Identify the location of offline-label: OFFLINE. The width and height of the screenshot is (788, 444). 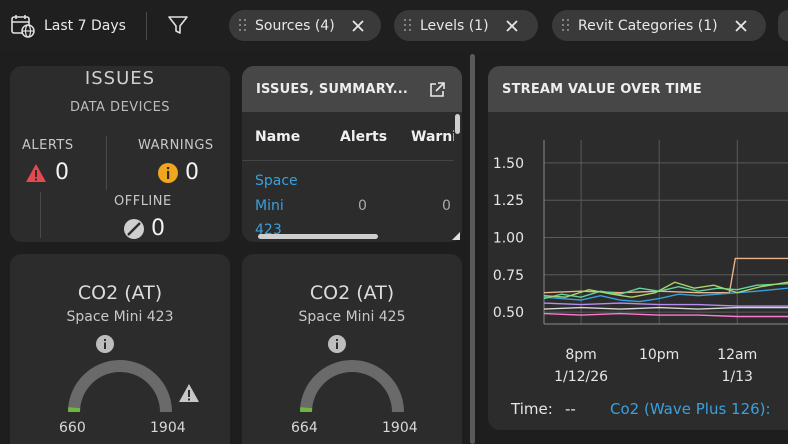
(143, 201).